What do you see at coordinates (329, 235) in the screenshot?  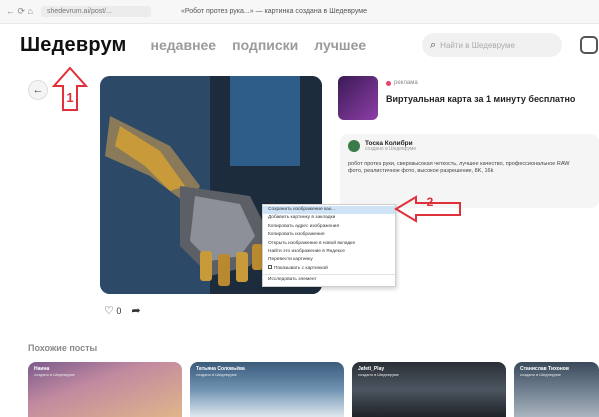 I see `menu-item-copy-image: Копировать изображение` at bounding box center [329, 235].